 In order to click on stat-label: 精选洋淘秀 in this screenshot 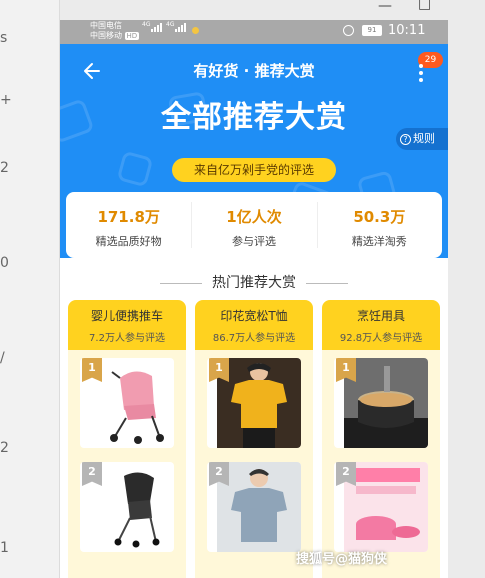, I will do `click(379, 241)`.